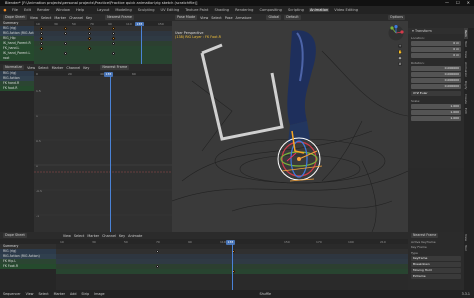 The width and height of the screenshot is (474, 298). I want to click on workspace-tab-sculpting: Sculpting, so click(146, 10).